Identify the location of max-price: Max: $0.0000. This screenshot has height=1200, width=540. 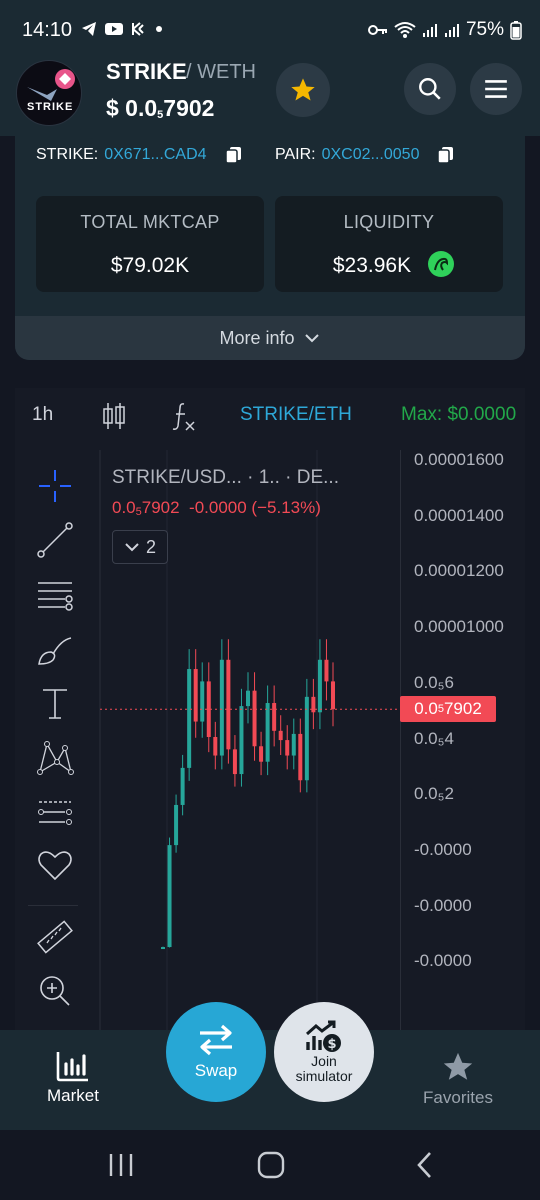
(459, 414).